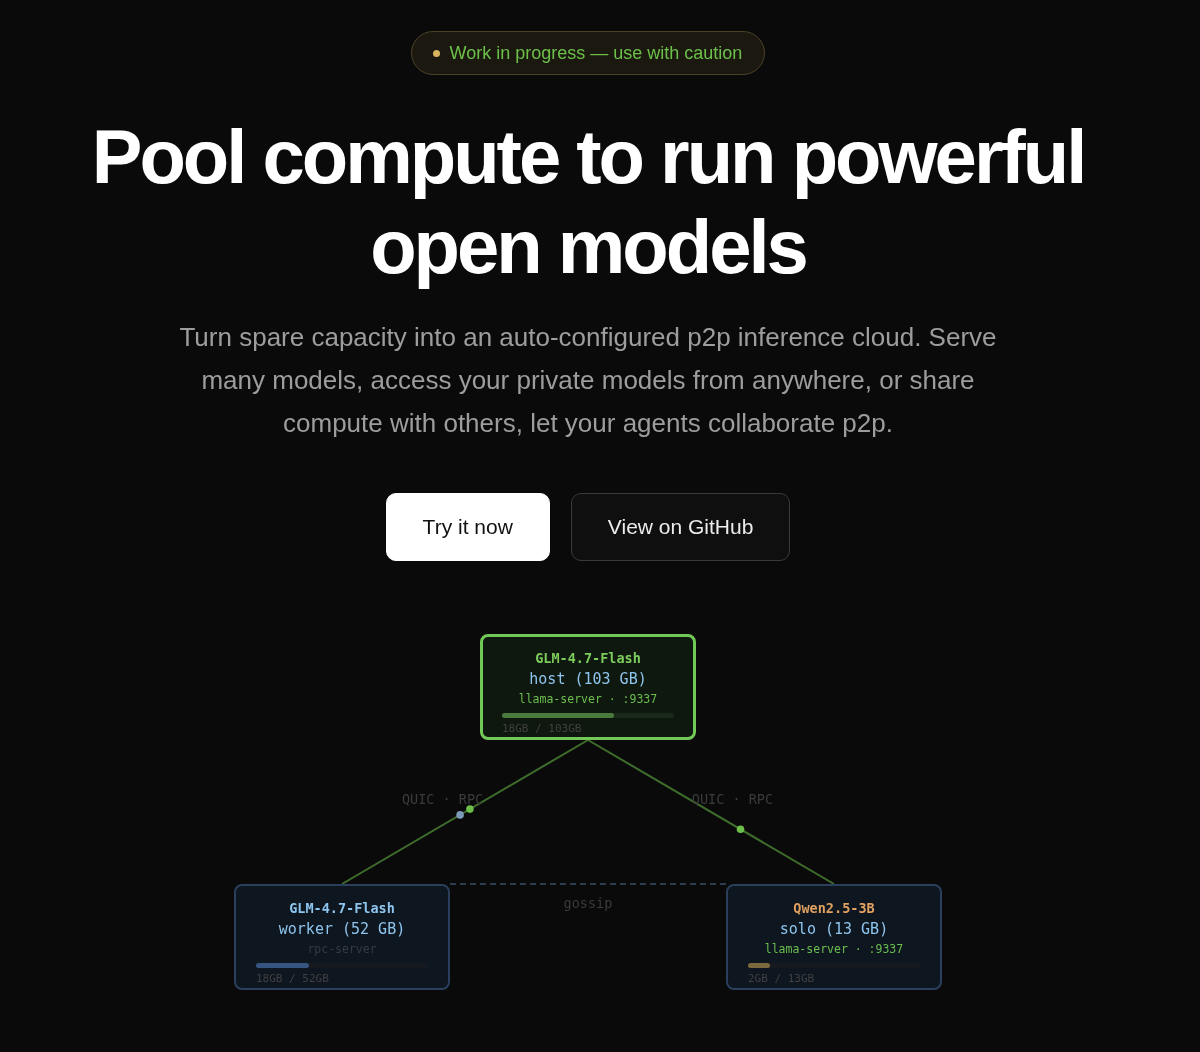  I want to click on model-name: Qwen2.5-3B, so click(834, 908).